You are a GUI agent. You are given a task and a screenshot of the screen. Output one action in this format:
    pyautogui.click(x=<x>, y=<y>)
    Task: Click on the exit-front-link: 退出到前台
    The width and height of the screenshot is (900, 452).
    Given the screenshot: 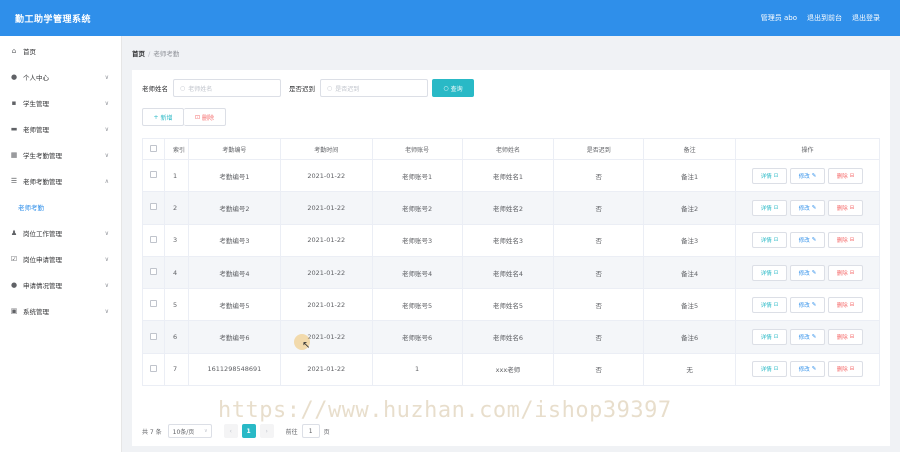 What is the action you would take?
    pyautogui.click(x=824, y=18)
    